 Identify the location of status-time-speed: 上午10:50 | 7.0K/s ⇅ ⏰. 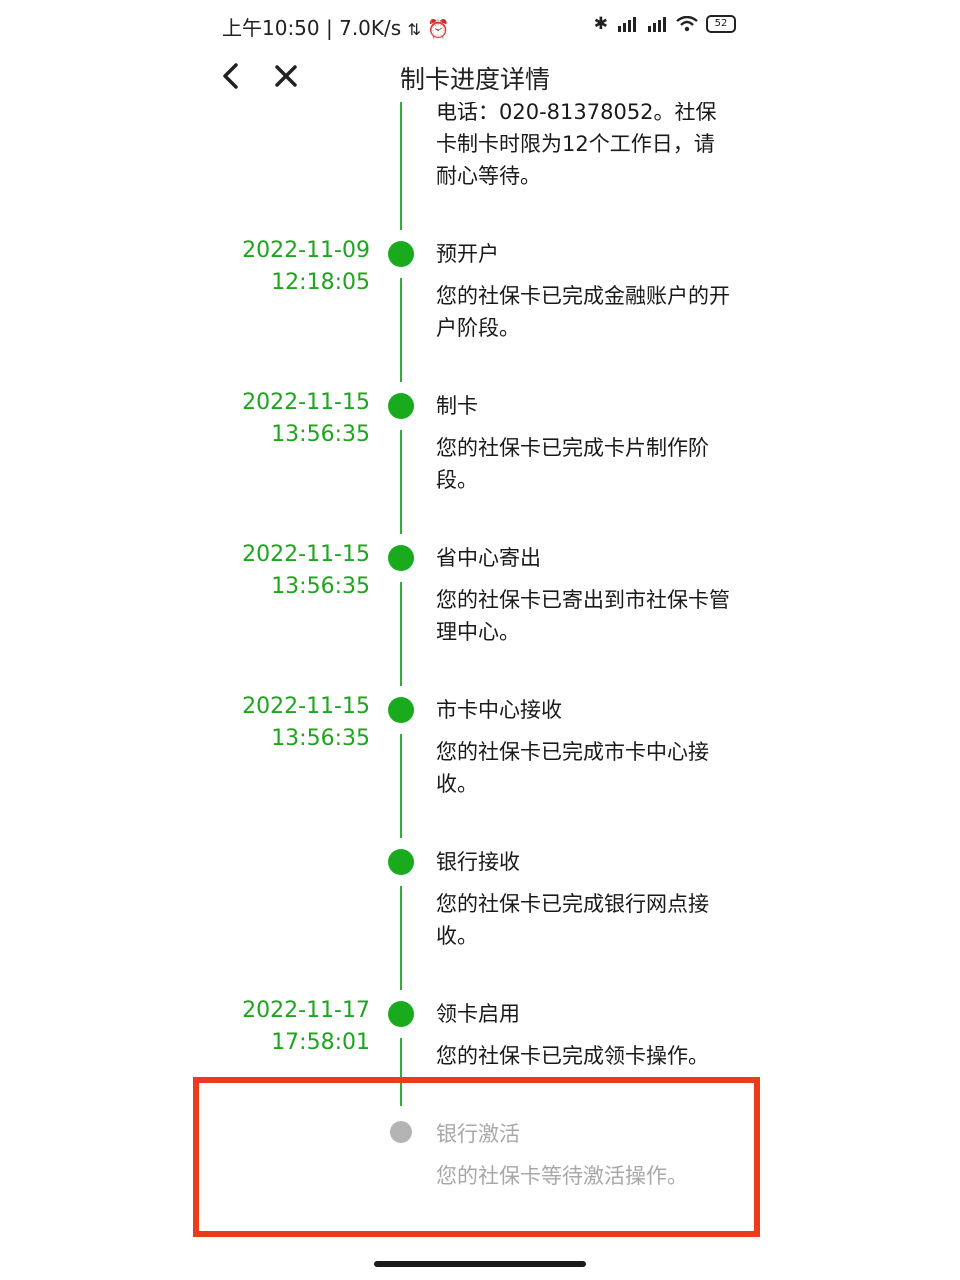
(336, 26).